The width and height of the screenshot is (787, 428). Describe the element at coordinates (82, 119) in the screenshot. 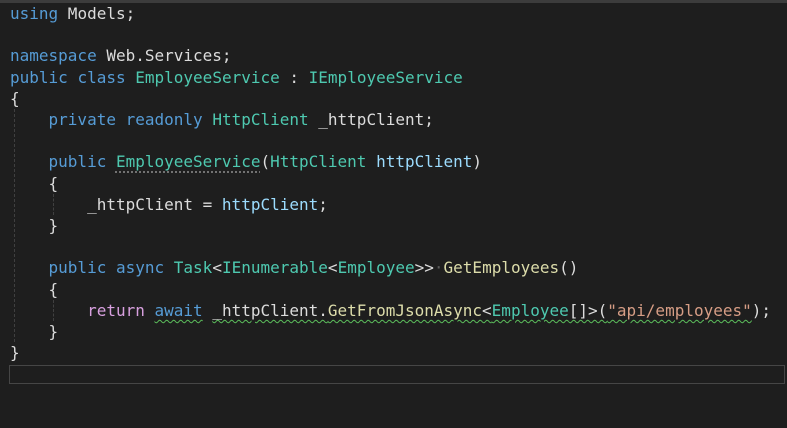

I see `code-token: private` at that location.